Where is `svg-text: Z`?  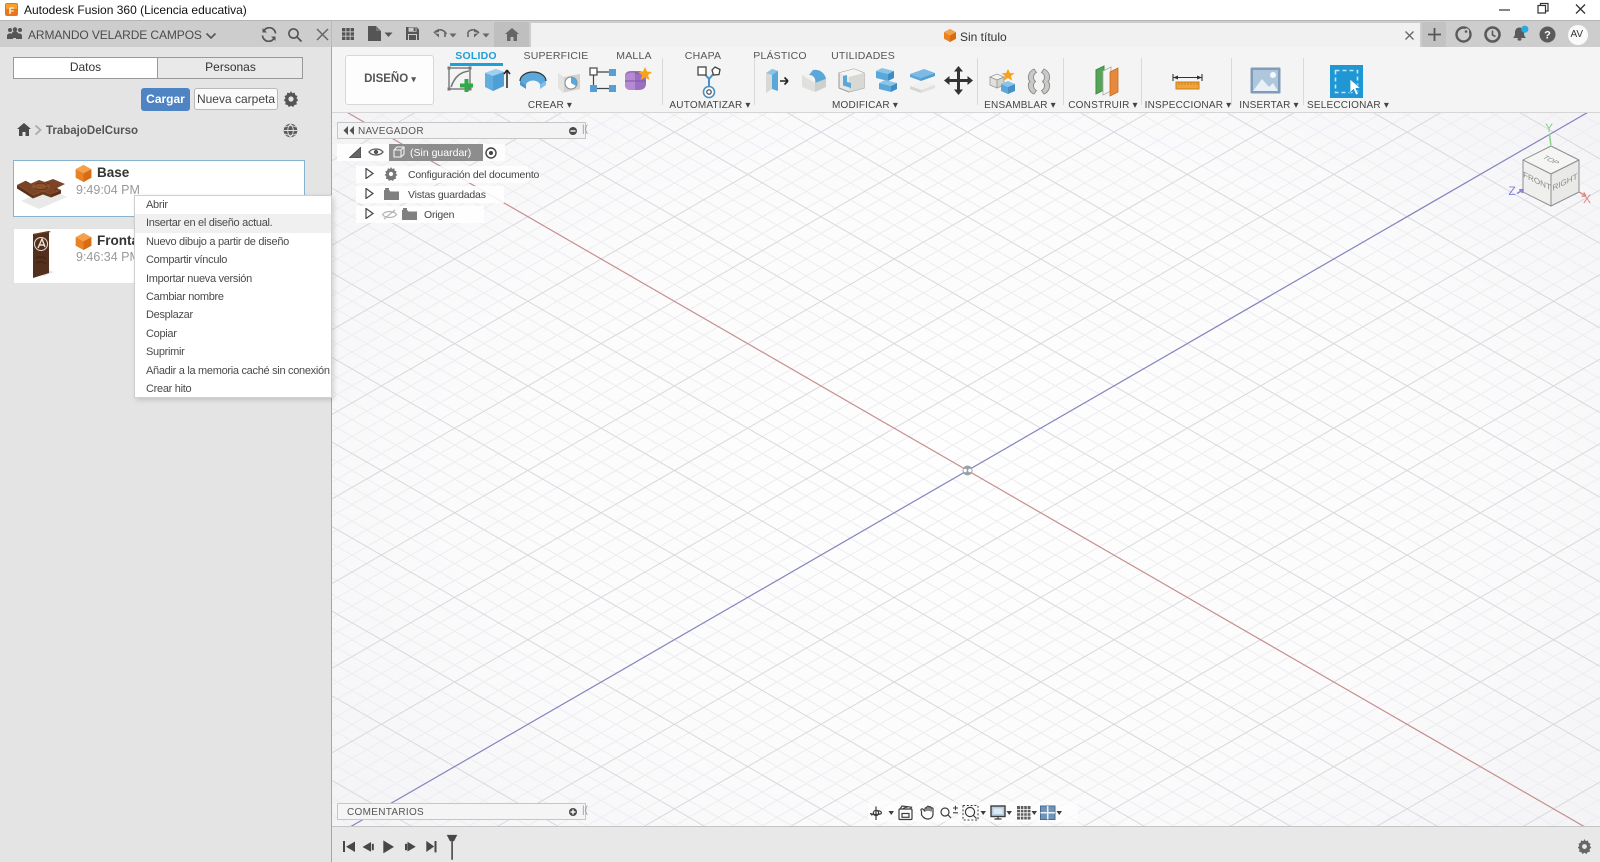 svg-text: Z is located at coordinates (1511, 191).